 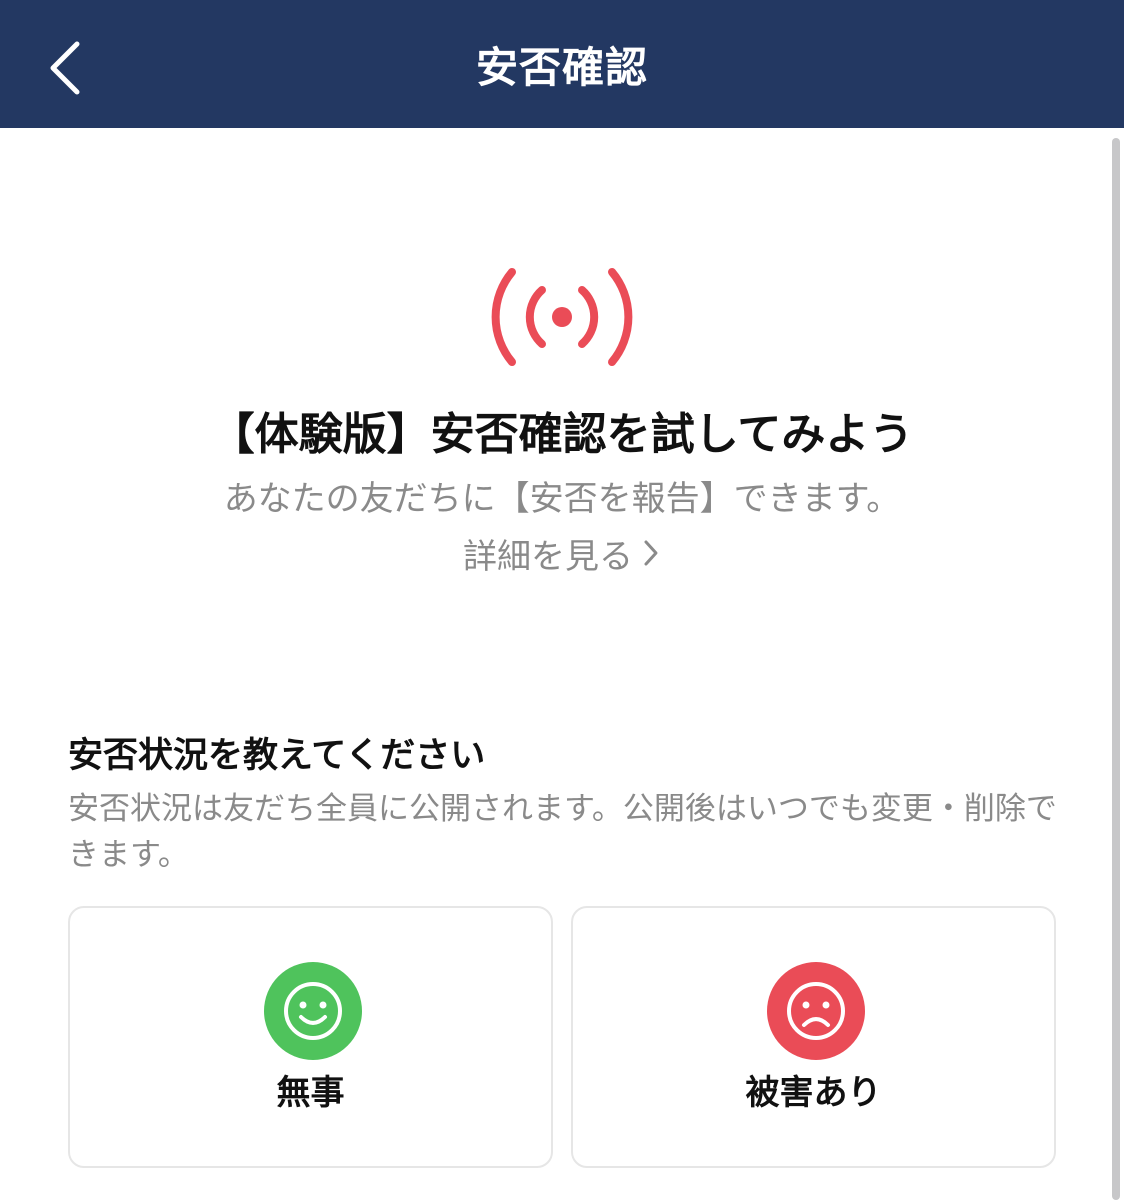 What do you see at coordinates (562, 499) in the screenshot?
I see `hero-subtitle: あなたの友だちに【安否を報告】できます。` at bounding box center [562, 499].